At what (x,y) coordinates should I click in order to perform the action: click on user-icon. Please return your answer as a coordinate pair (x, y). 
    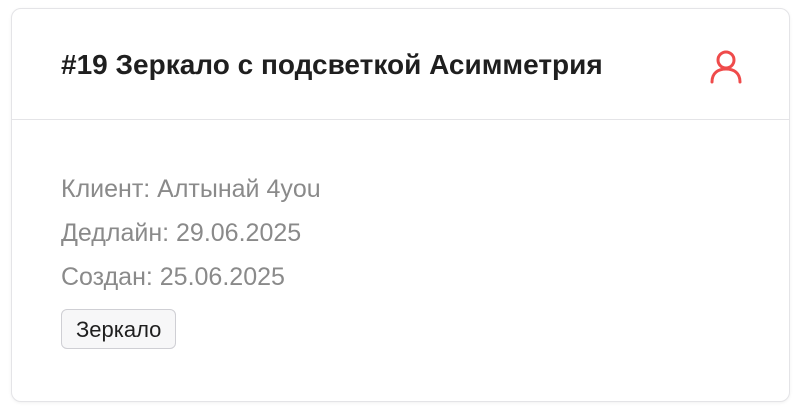
    Looking at the image, I should click on (726, 67).